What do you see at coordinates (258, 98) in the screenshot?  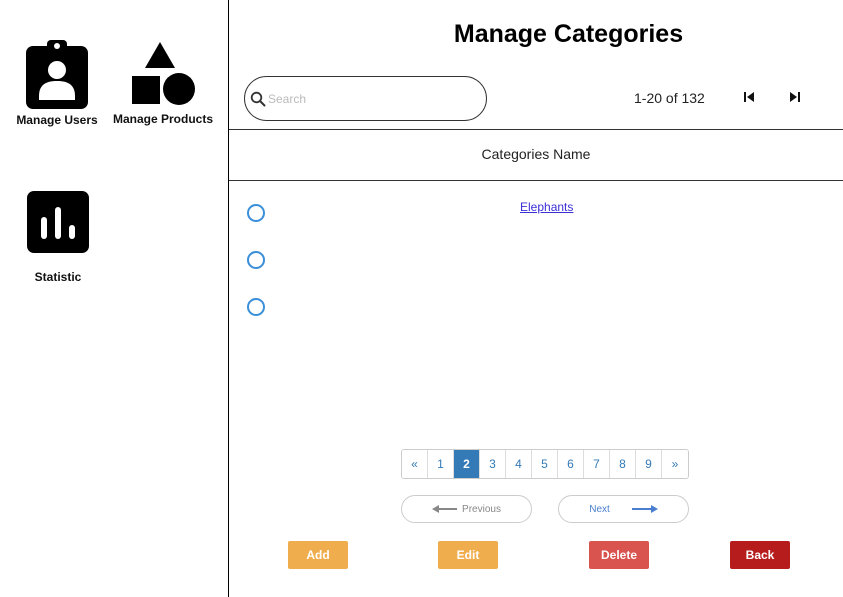 I see `search-icon` at bounding box center [258, 98].